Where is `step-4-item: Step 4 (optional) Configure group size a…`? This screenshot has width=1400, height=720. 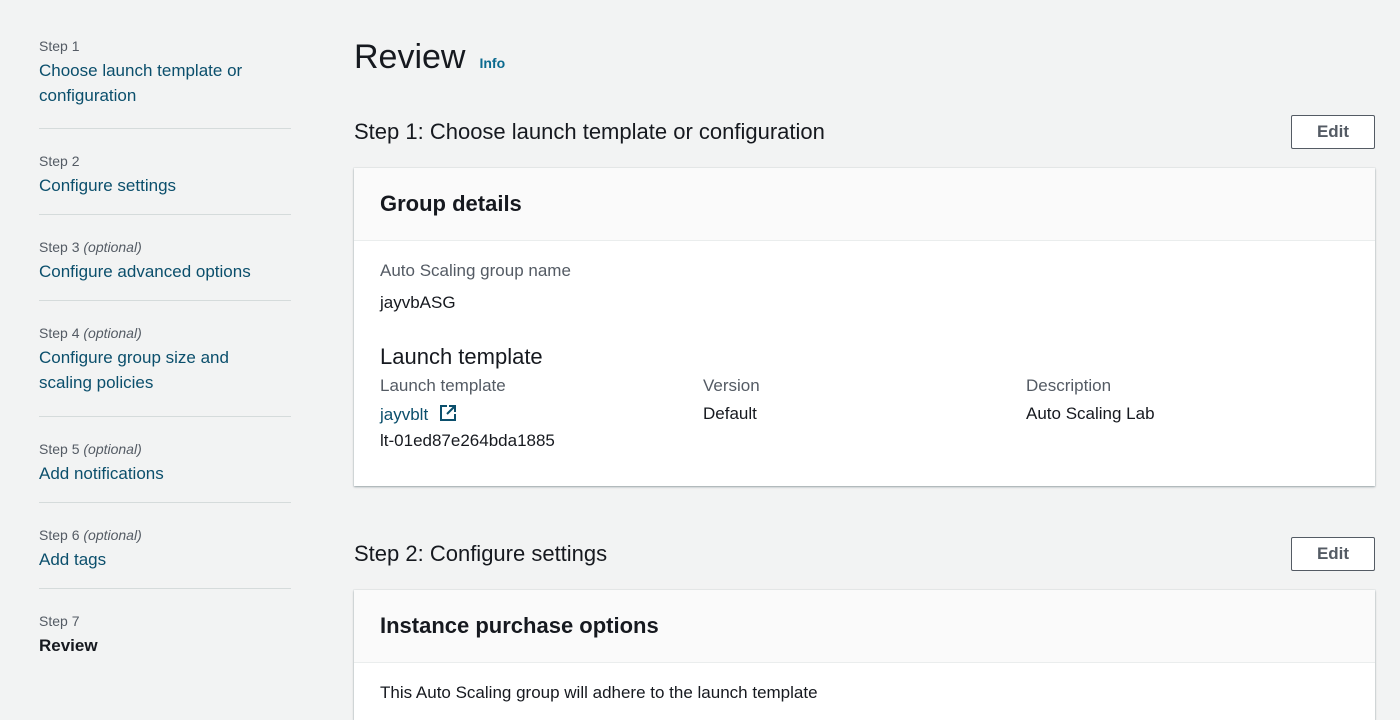 step-4-item: Step 4 (optional) Configure group size a… is located at coordinates (165, 359).